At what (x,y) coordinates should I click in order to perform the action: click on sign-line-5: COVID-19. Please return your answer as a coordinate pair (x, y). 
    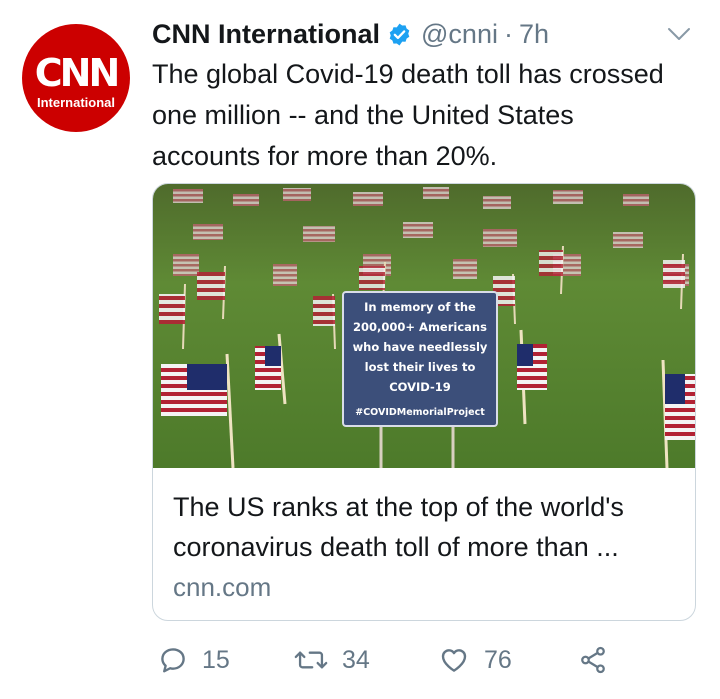
    Looking at the image, I should click on (420, 387).